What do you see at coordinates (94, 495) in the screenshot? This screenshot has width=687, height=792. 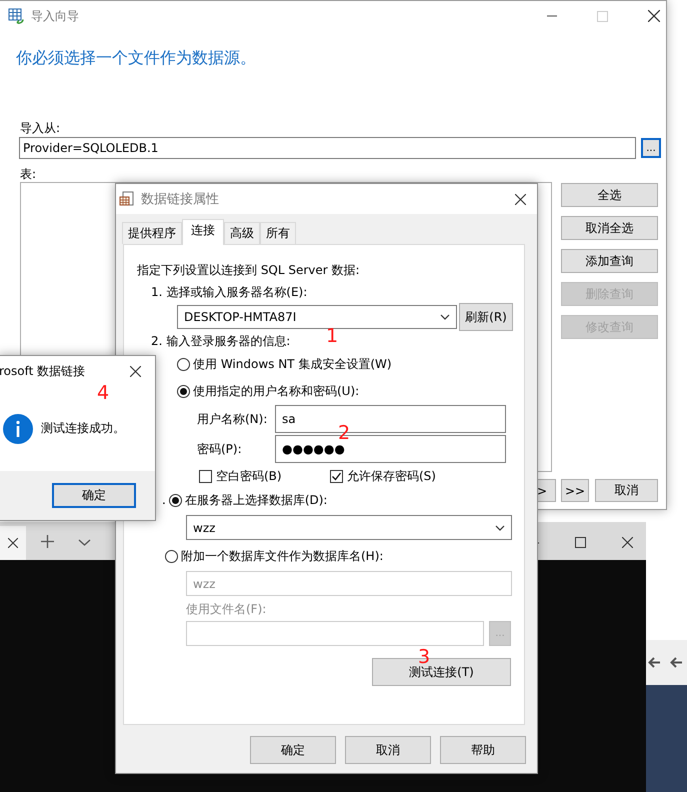 I see `ok-button: 确定` at bounding box center [94, 495].